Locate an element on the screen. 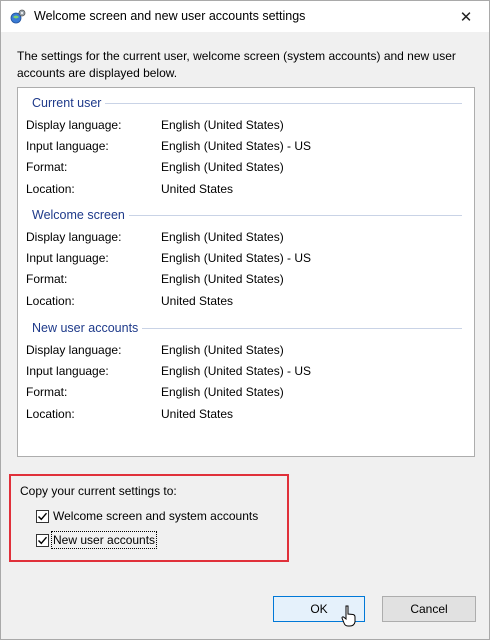 The height and width of the screenshot is (640, 490). close-icon: ✕ is located at coordinates (466, 17).